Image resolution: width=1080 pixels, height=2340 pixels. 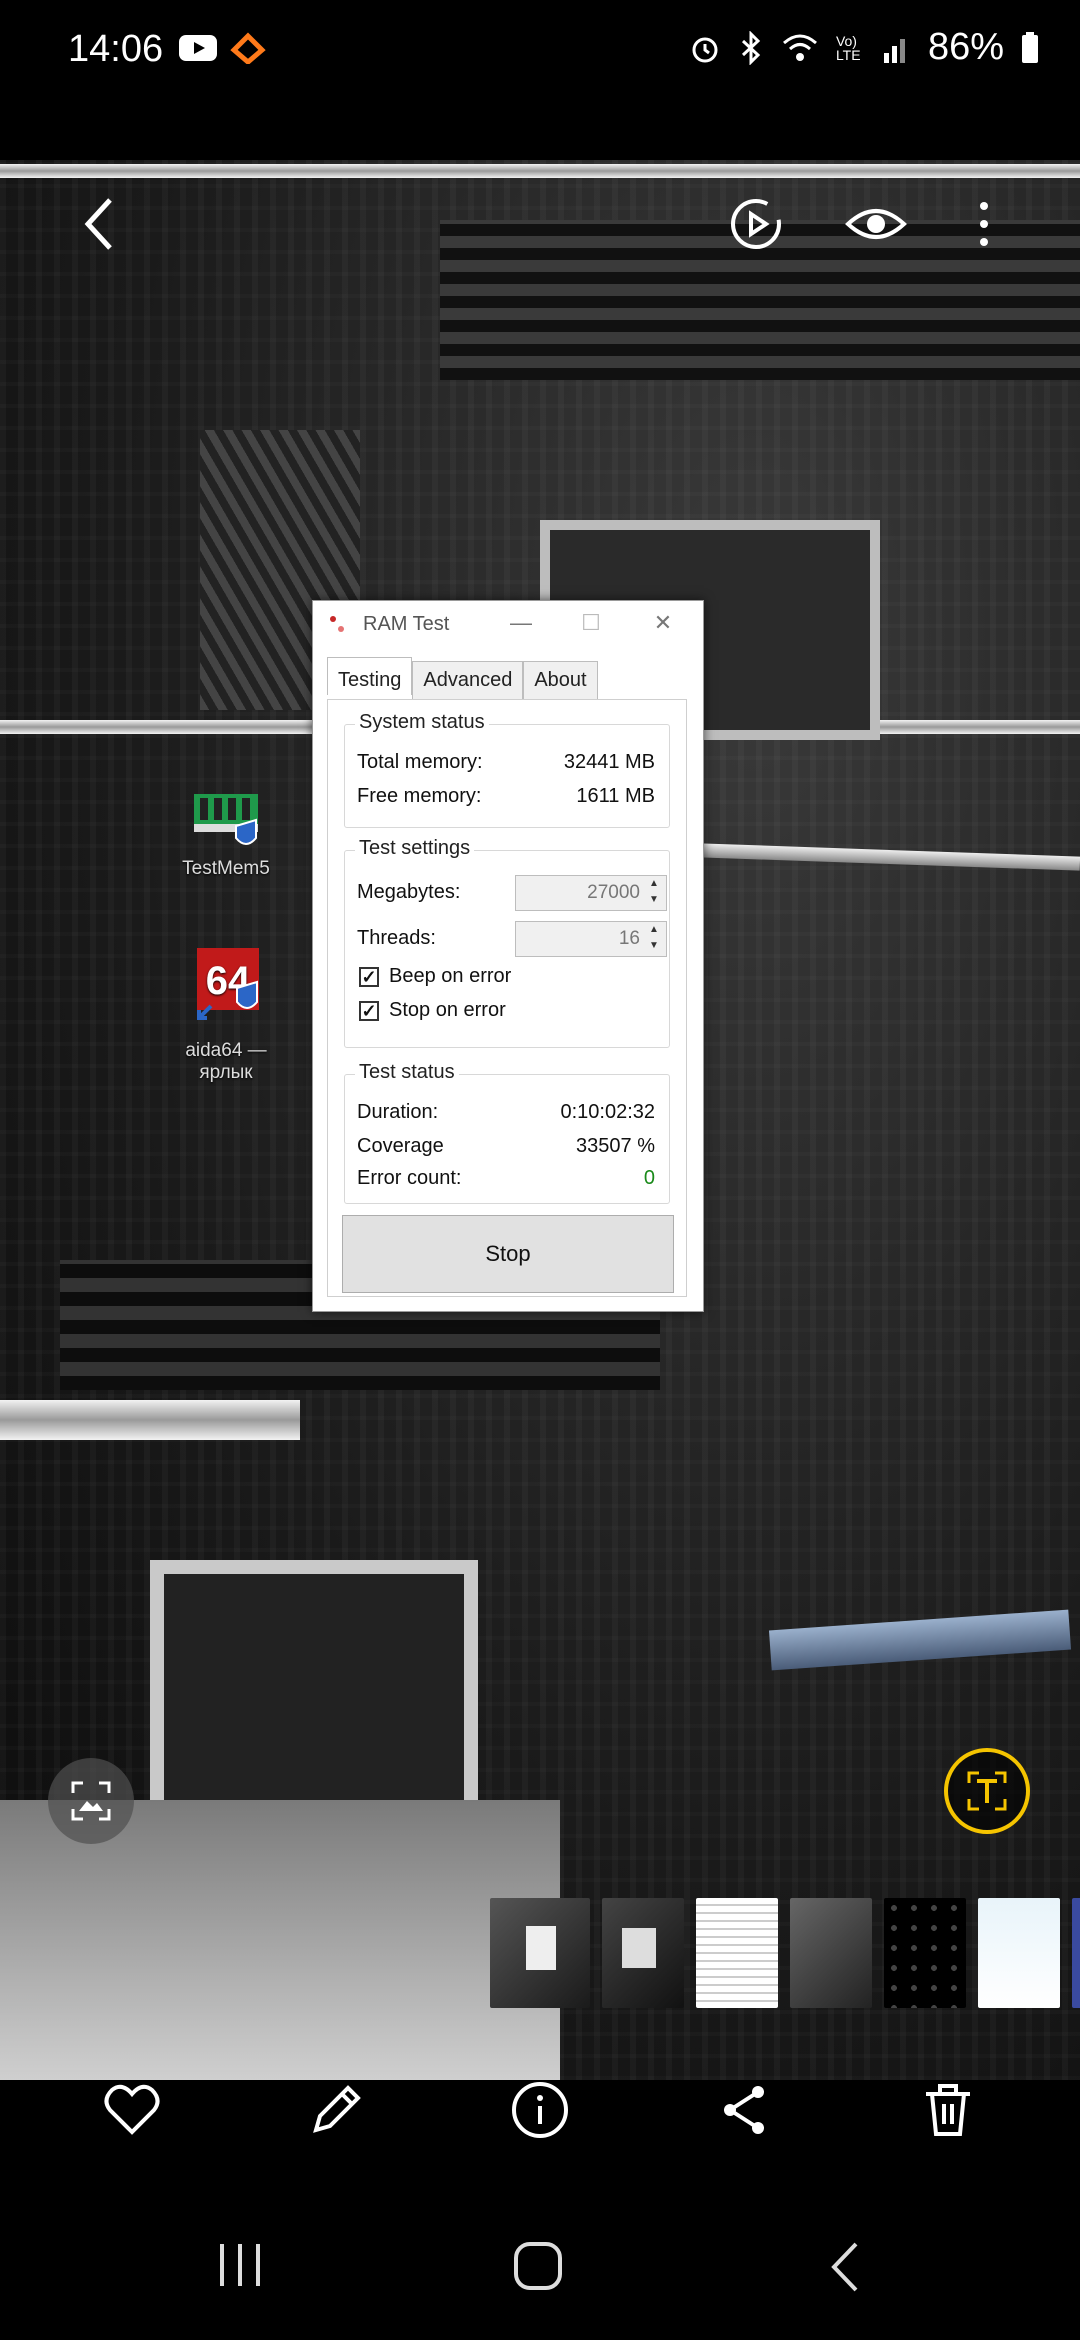 I want to click on text-extract-icon, so click(x=987, y=1791).